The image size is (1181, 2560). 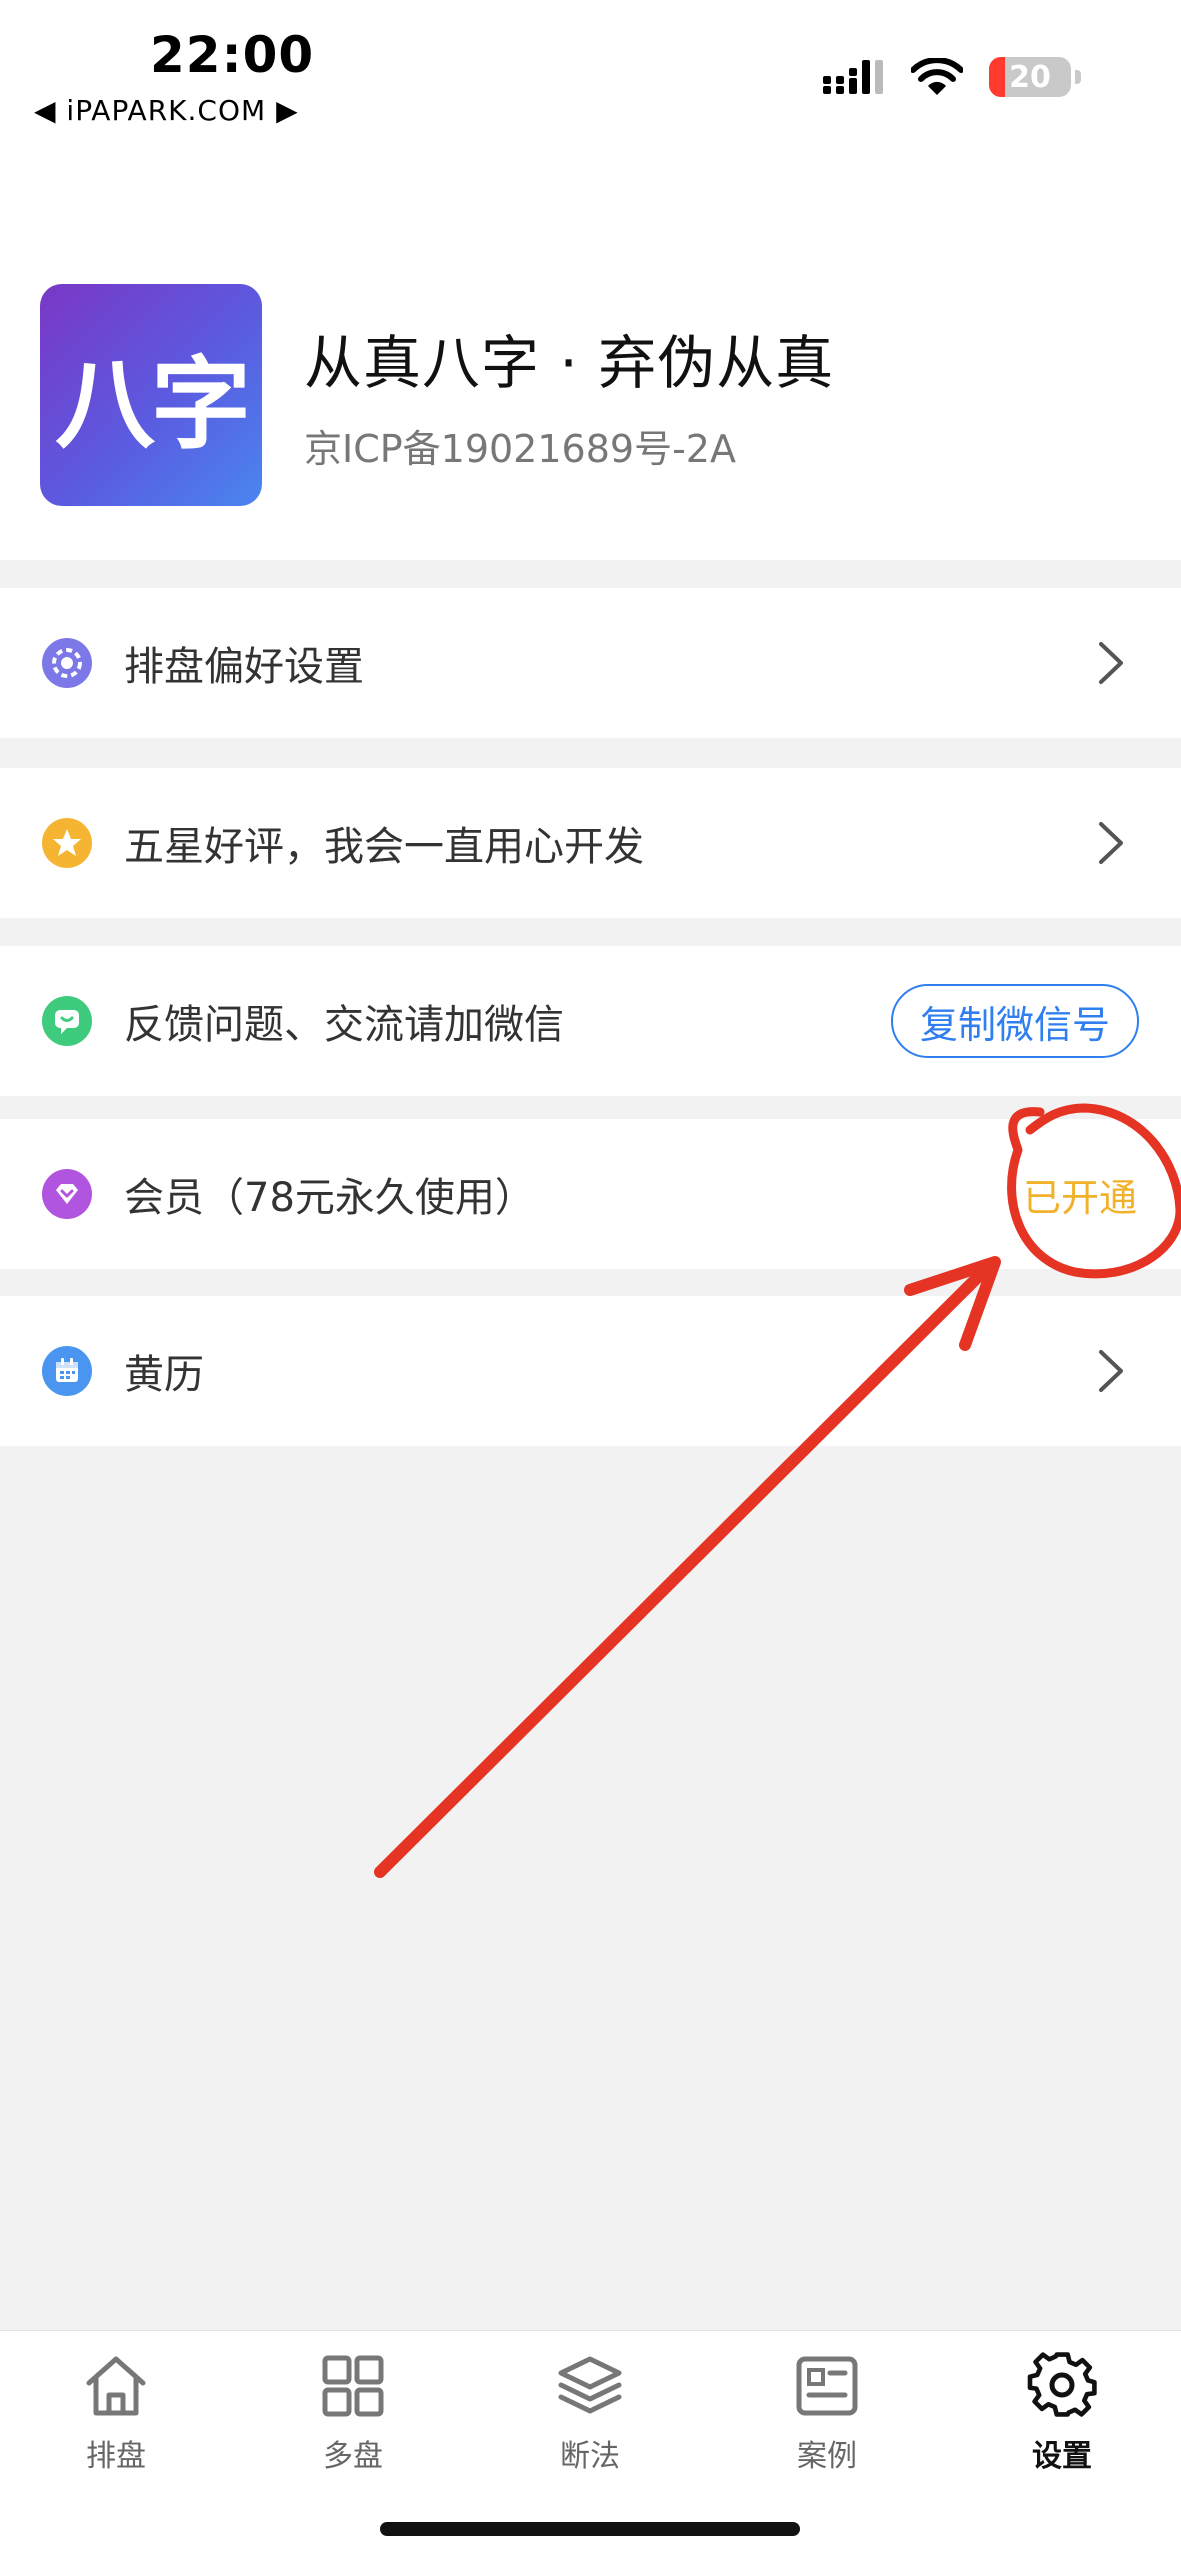 What do you see at coordinates (1062, 2456) in the screenshot?
I see `tab-label: 设置` at bounding box center [1062, 2456].